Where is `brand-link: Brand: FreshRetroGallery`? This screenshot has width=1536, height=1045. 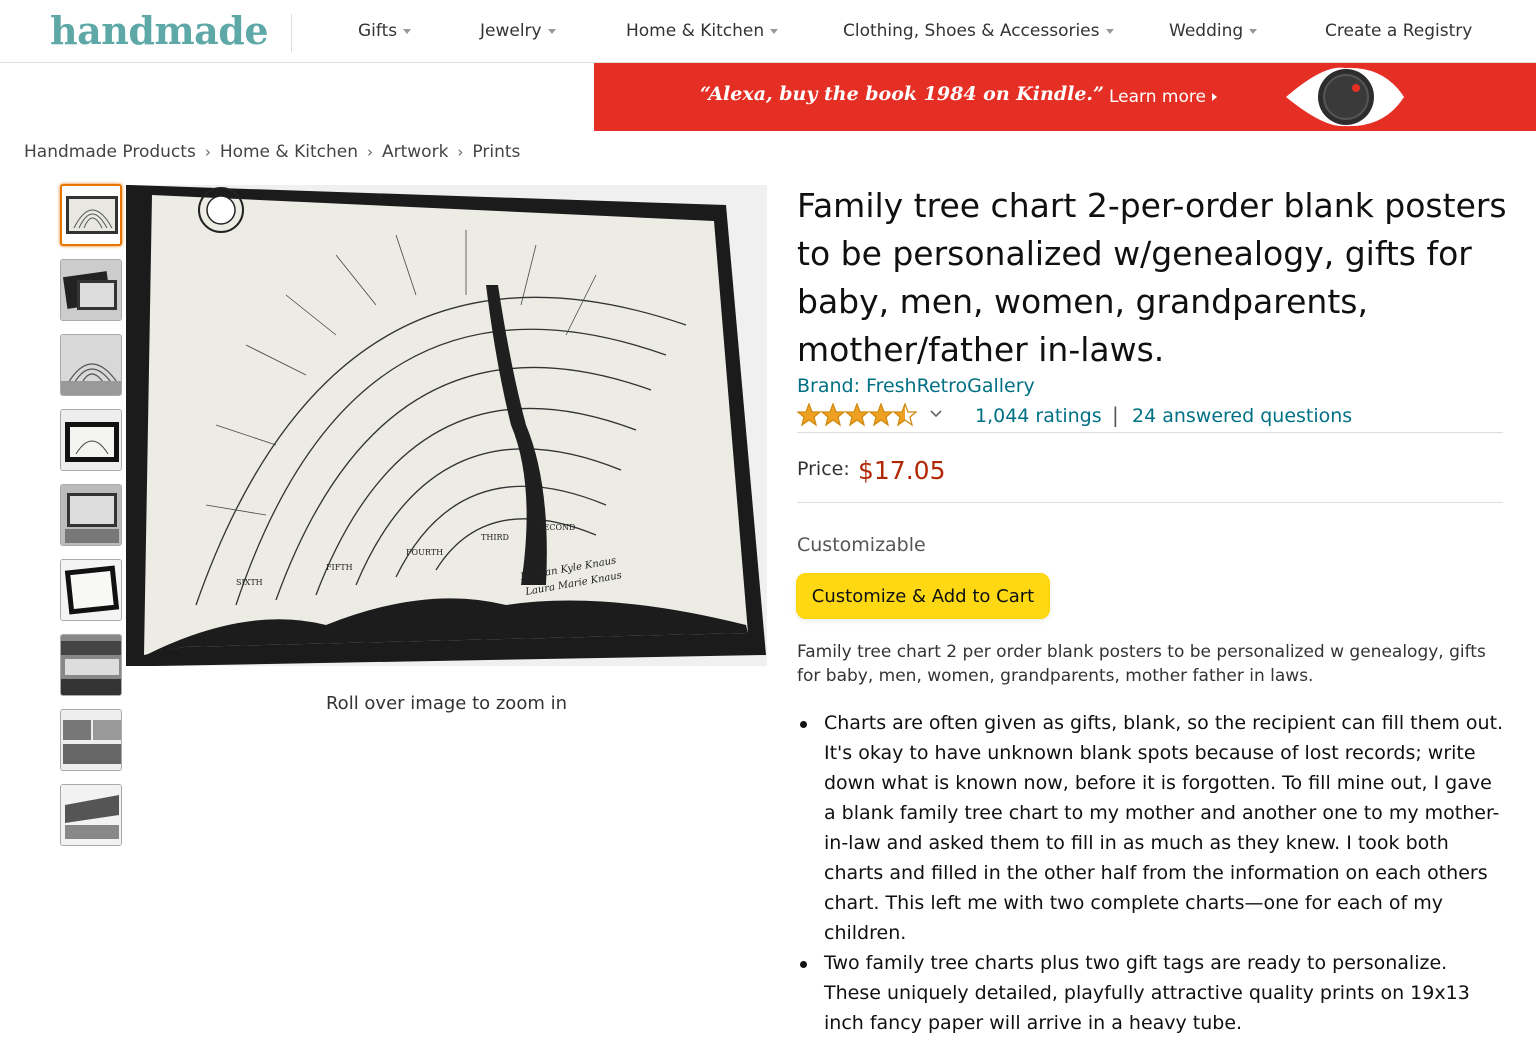
brand-link: Brand: FreshRetroGallery is located at coordinates (916, 386).